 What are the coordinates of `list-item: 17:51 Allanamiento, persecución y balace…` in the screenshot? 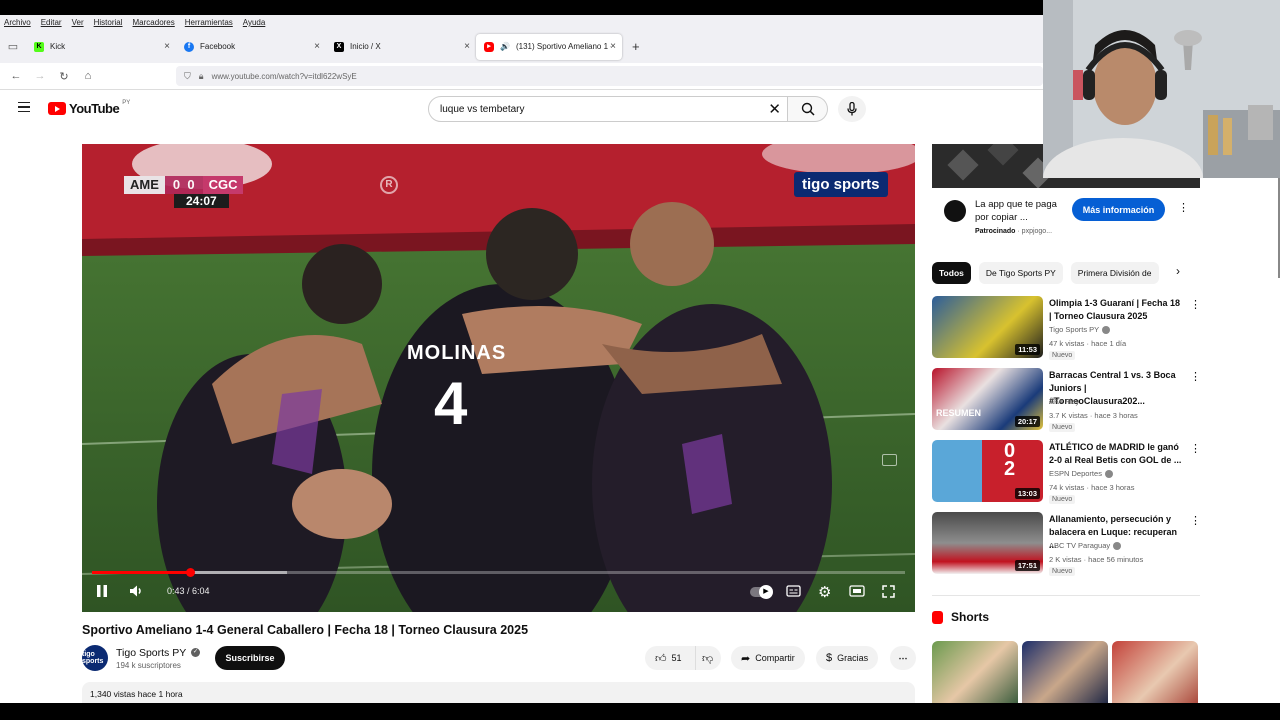 It's located at (1066, 544).